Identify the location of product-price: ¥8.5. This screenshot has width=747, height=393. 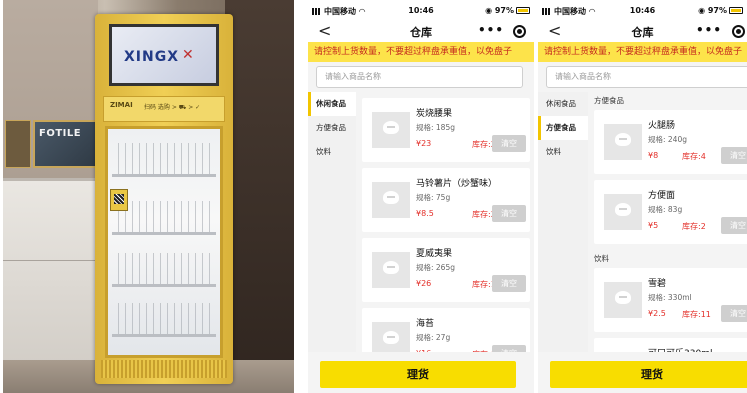
(425, 213).